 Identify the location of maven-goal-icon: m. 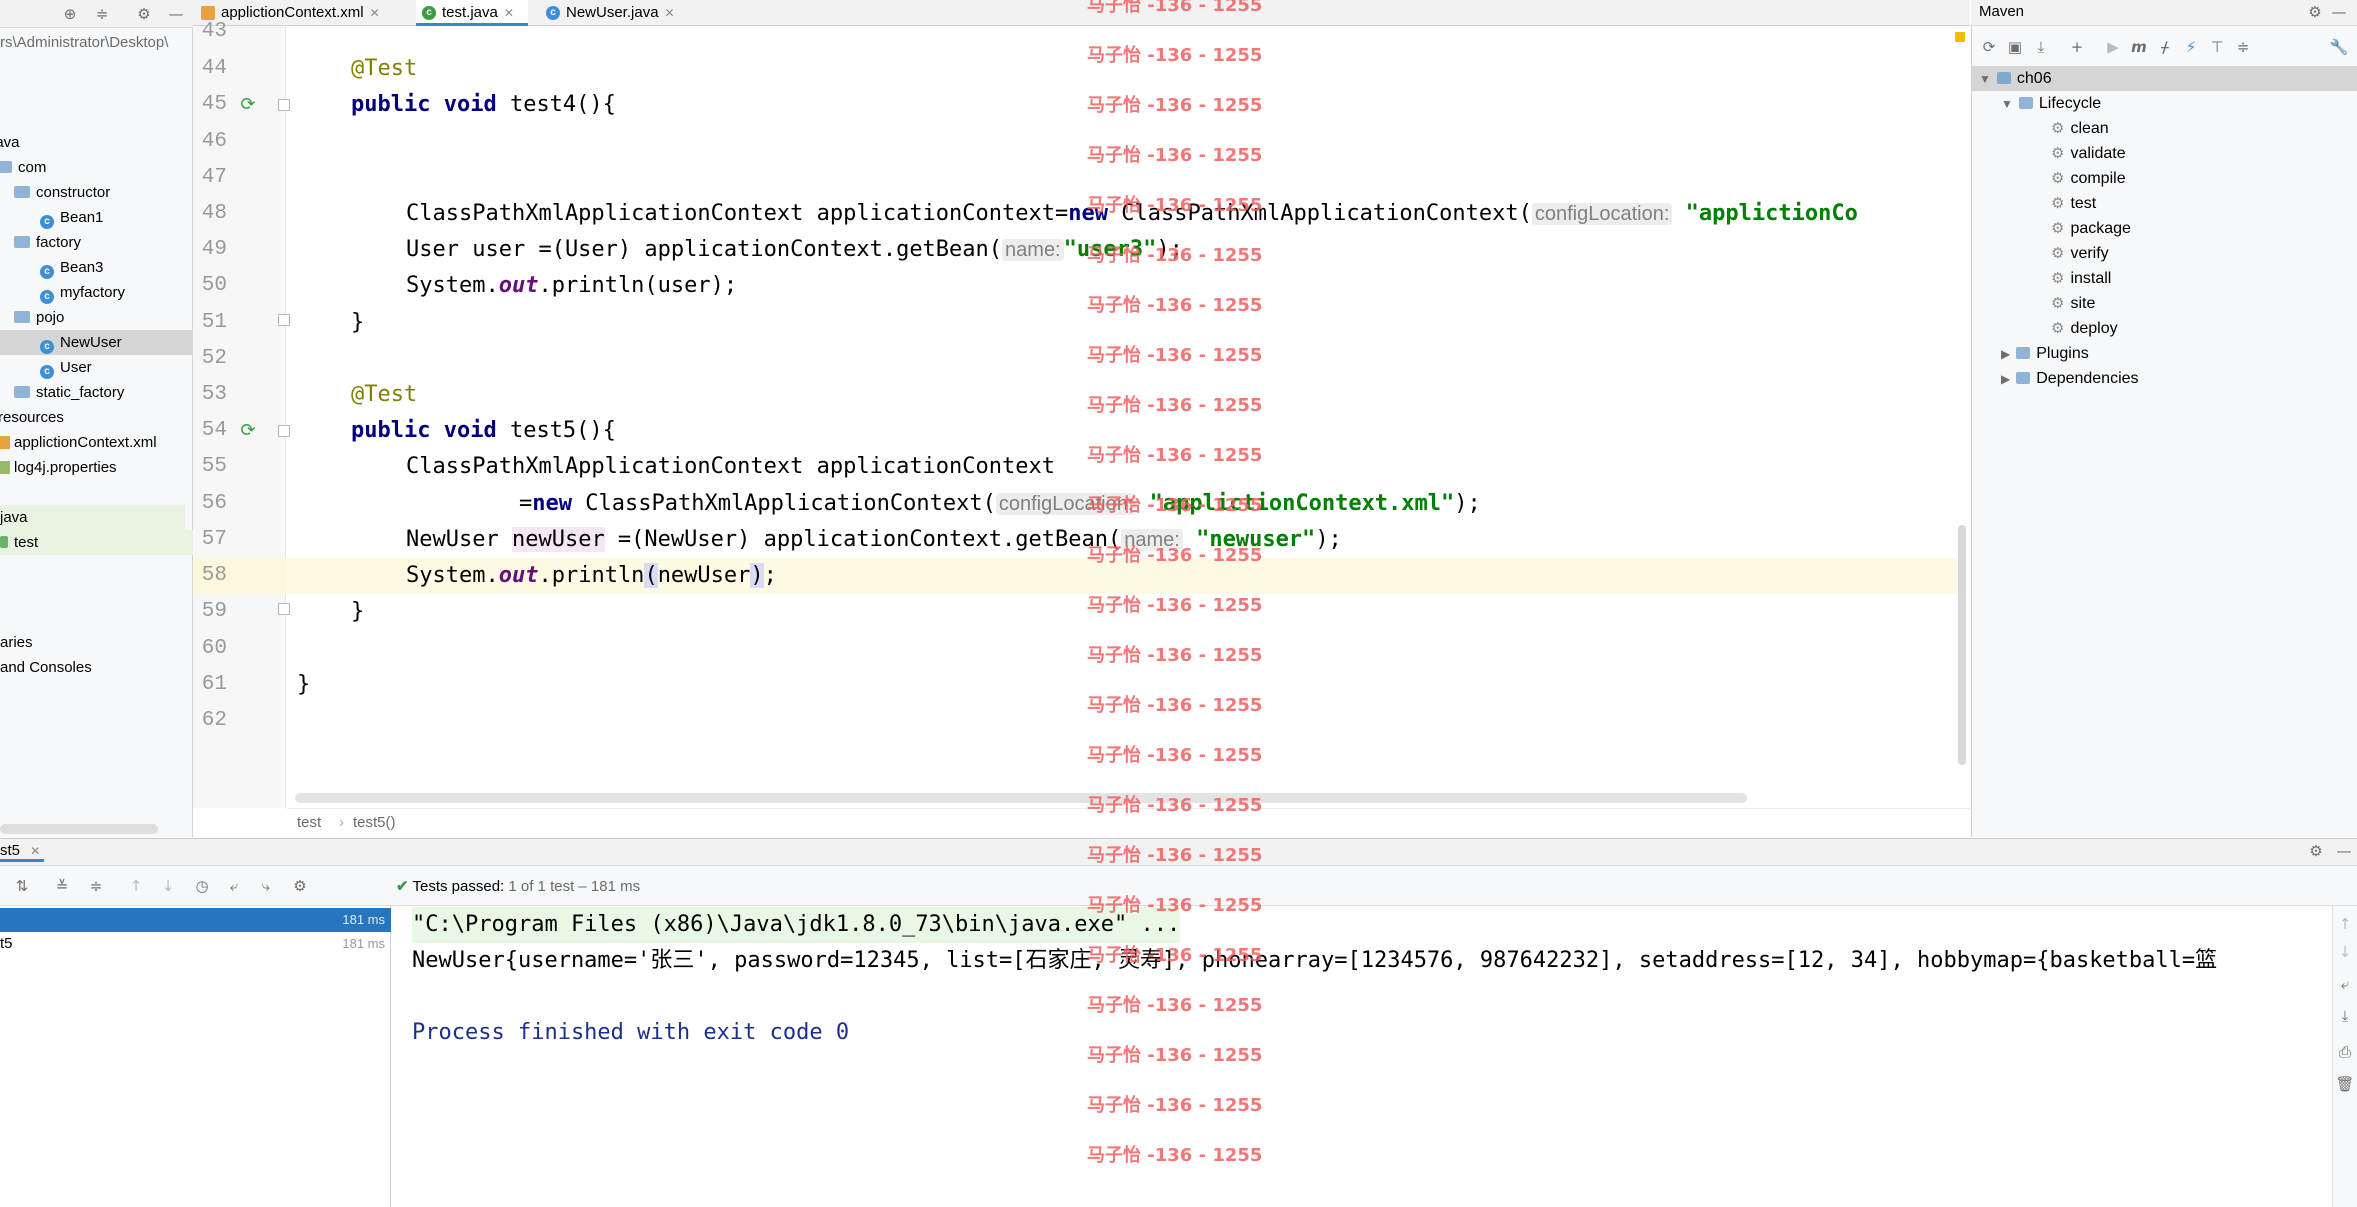
(2139, 47).